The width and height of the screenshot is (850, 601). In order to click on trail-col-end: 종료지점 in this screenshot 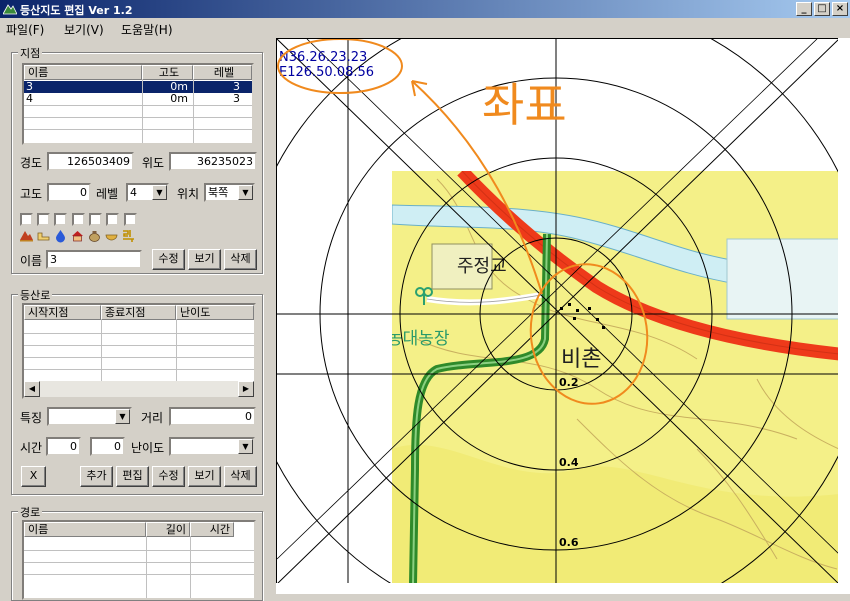, I will do `click(138, 312)`.